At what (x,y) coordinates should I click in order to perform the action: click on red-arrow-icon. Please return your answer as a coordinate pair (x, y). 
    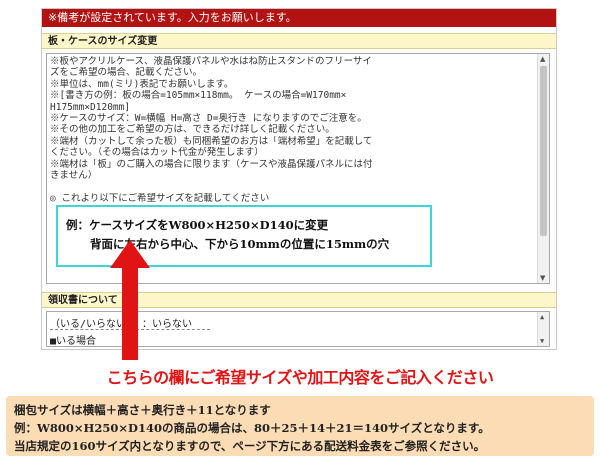
    Looking at the image, I should click on (130, 300).